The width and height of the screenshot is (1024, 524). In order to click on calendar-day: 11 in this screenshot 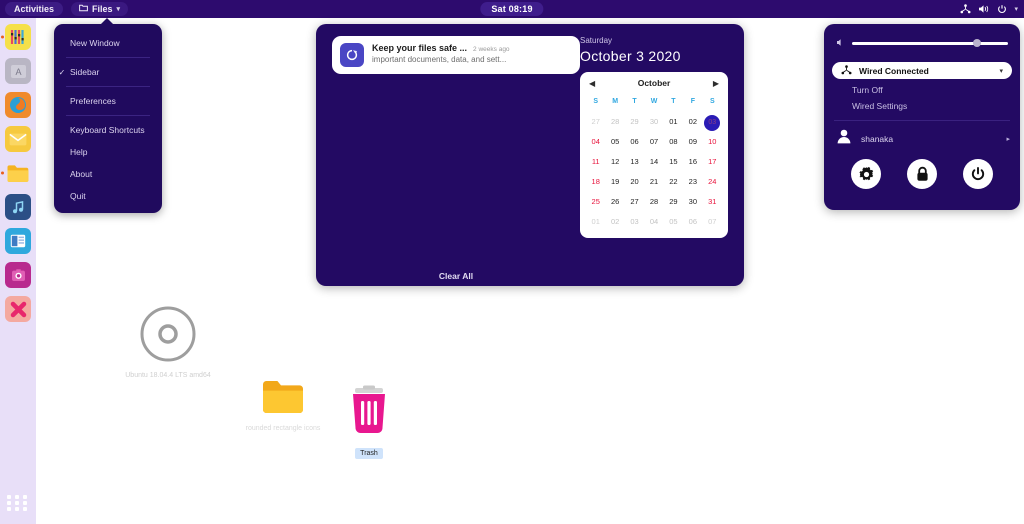, I will do `click(595, 162)`.